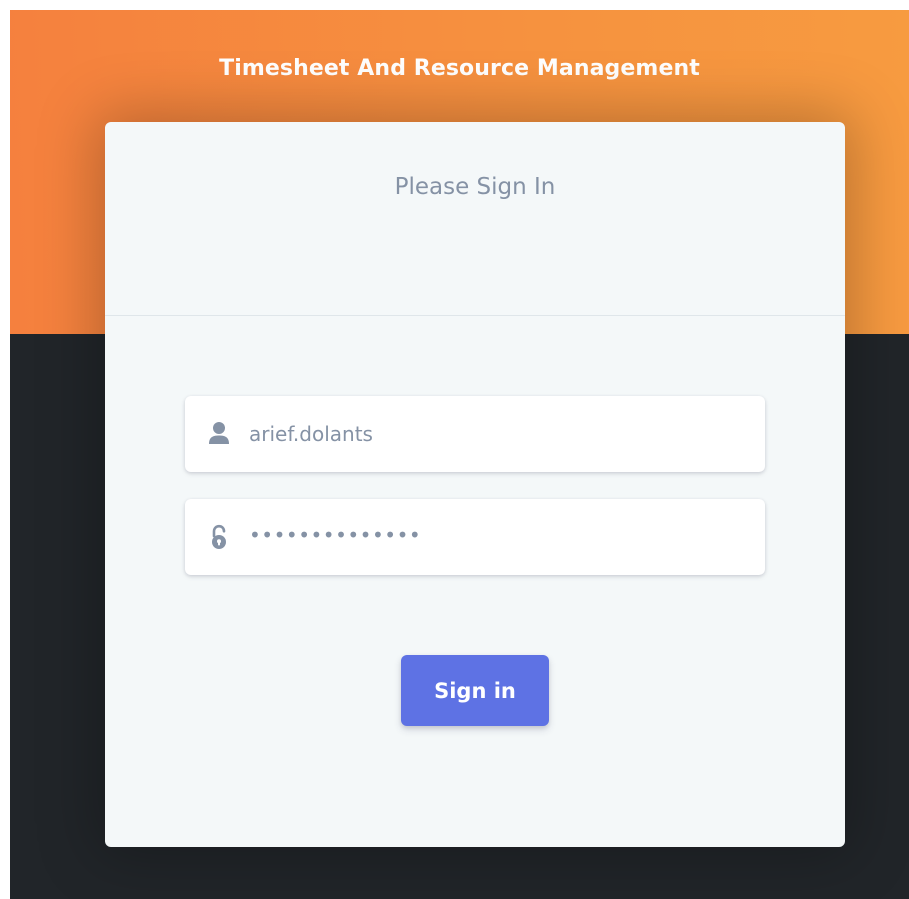  Describe the element at coordinates (475, 690) in the screenshot. I see `sign-in-button: Sign in` at that location.